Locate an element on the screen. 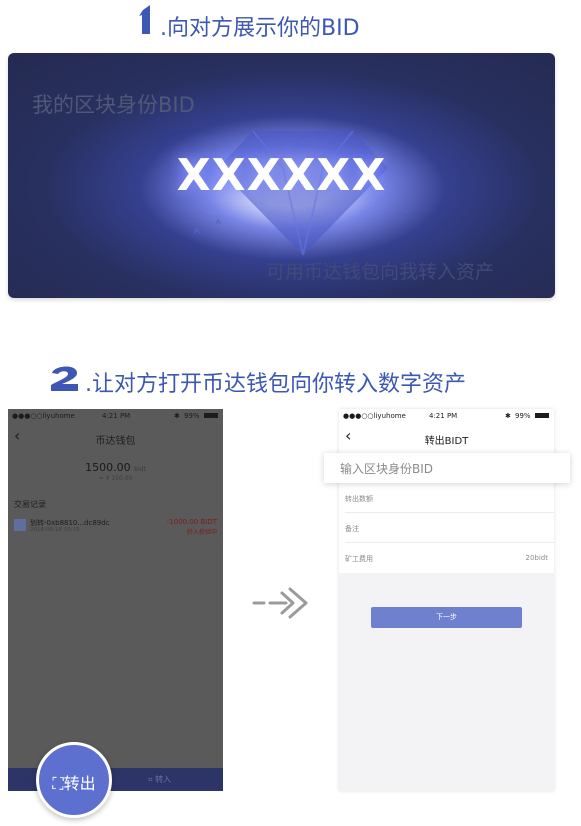 The width and height of the screenshot is (581, 826). card-hint: 可用币达钱包向我转入资产 is located at coordinates (380, 272).